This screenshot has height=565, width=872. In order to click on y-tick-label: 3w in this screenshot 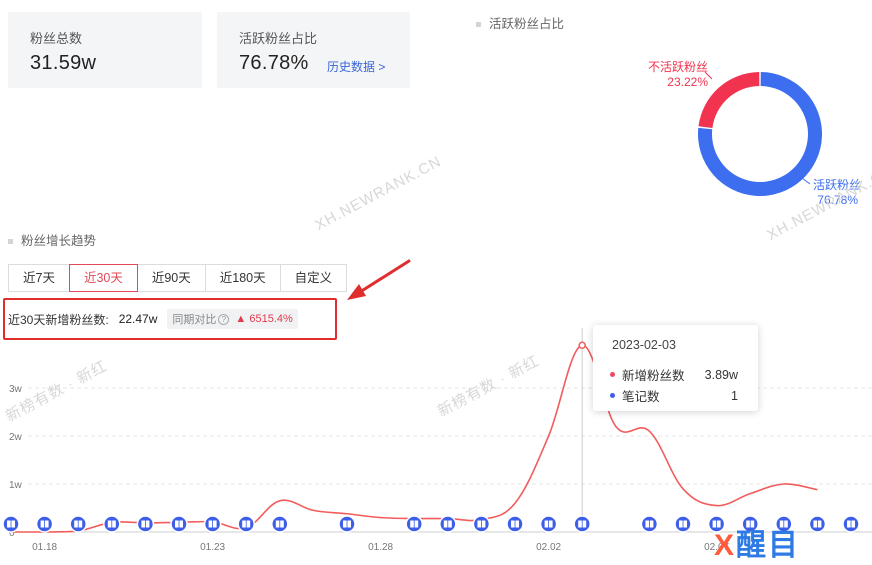, I will do `click(16, 389)`.